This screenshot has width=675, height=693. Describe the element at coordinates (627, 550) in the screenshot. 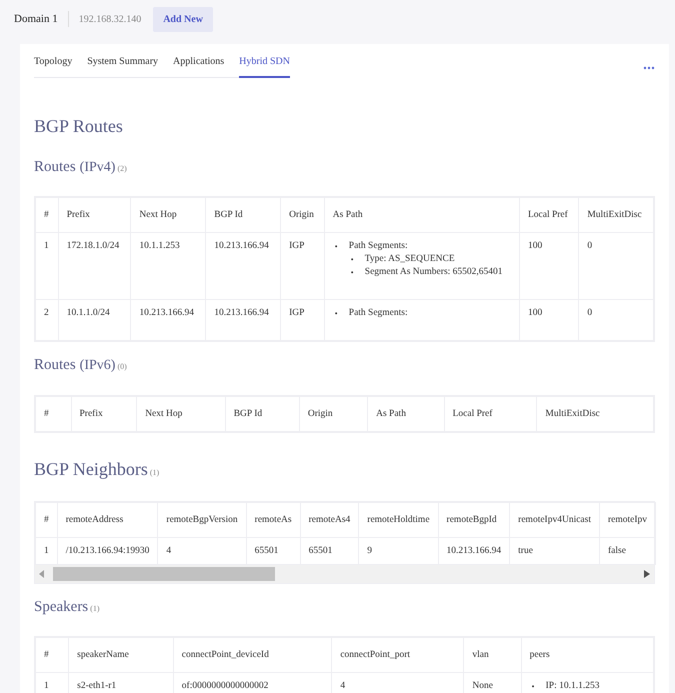

I see `table-cell: false` at that location.